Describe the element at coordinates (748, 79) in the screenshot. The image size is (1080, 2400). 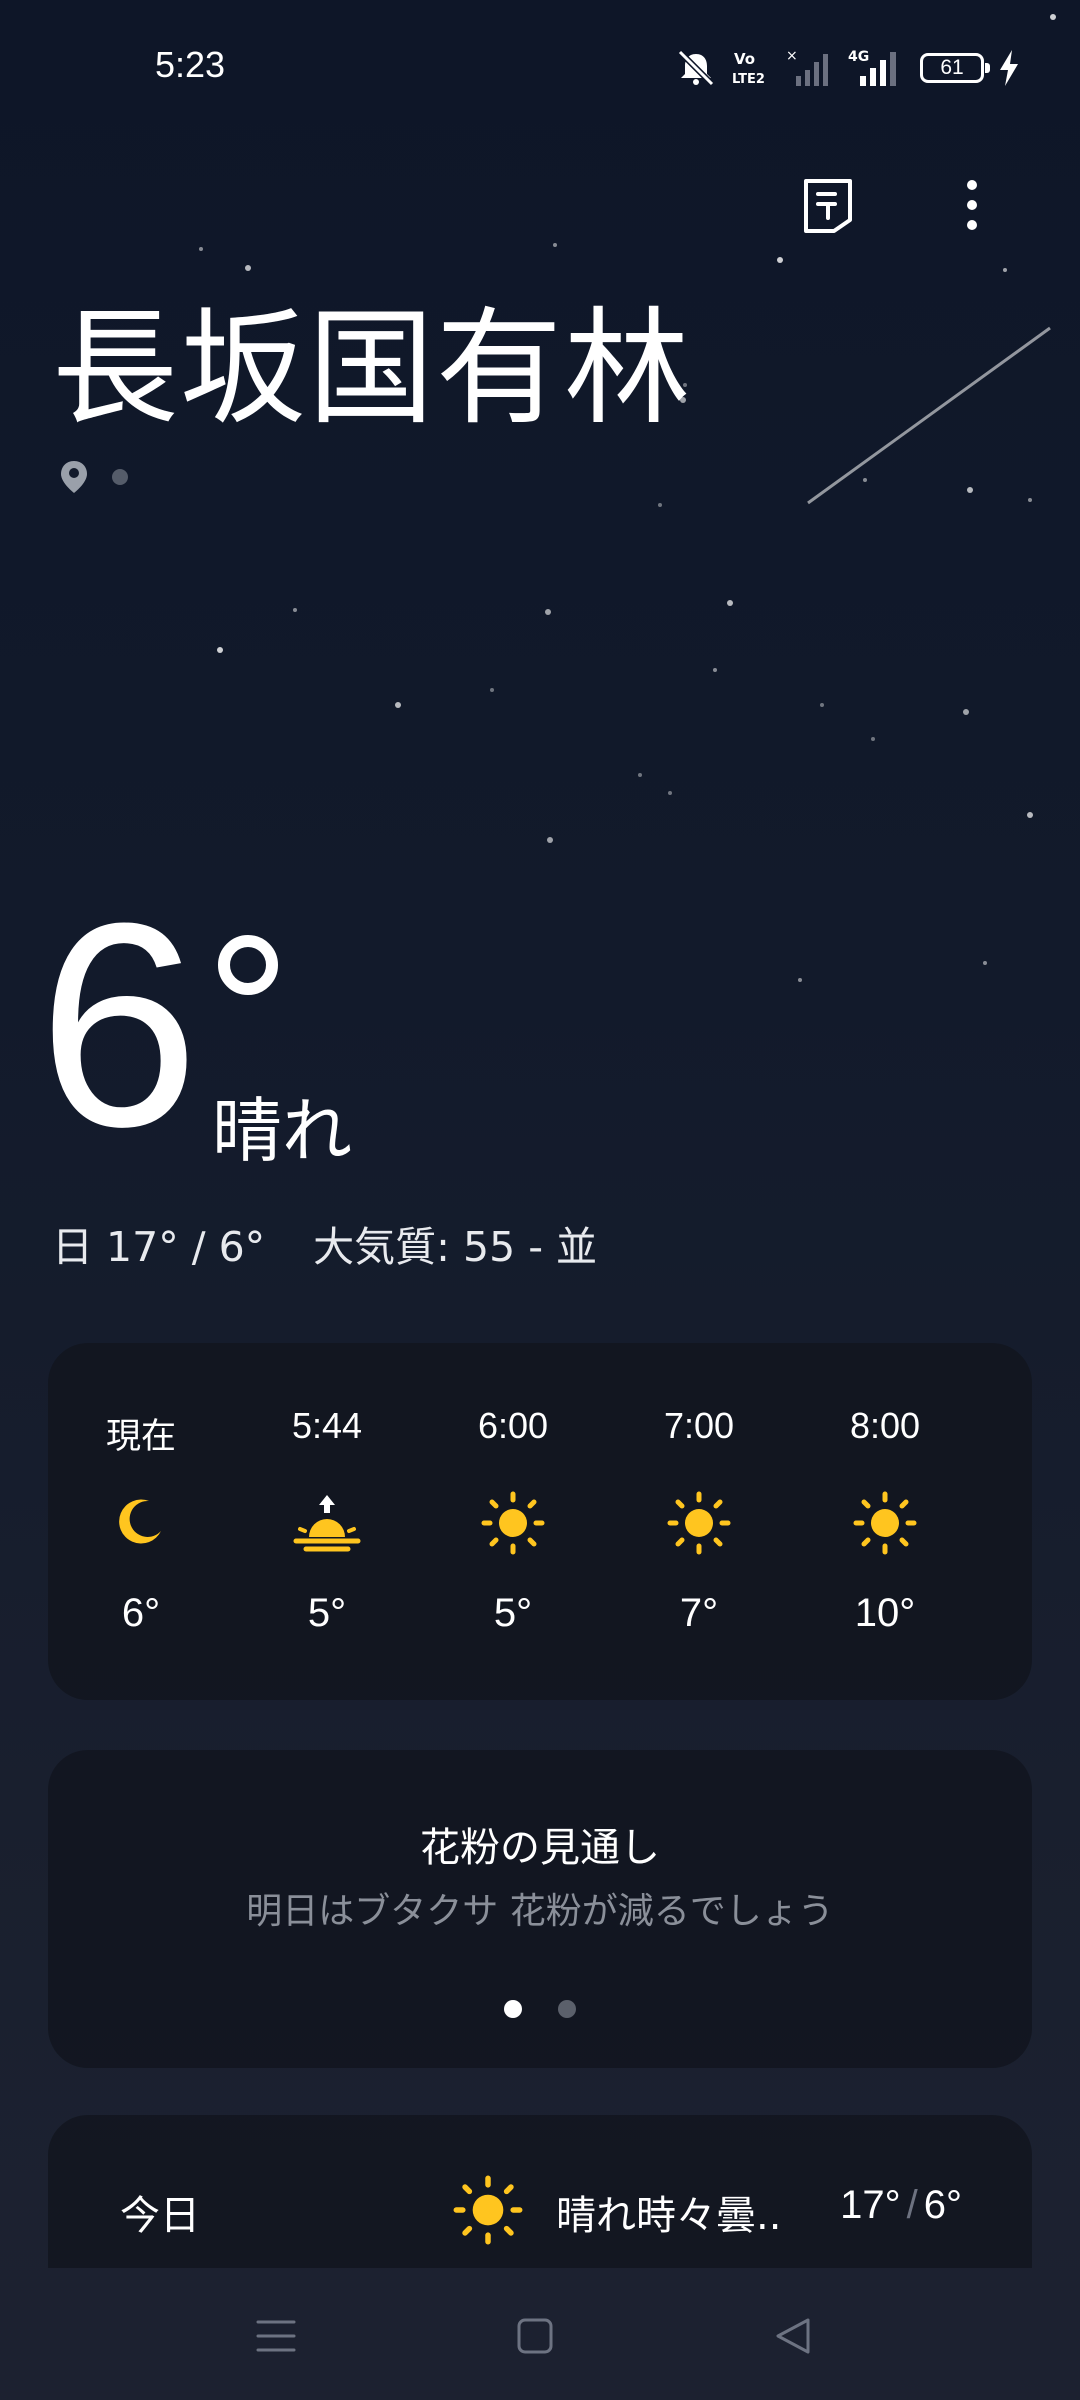
I see `svg-text: LTE2` at that location.